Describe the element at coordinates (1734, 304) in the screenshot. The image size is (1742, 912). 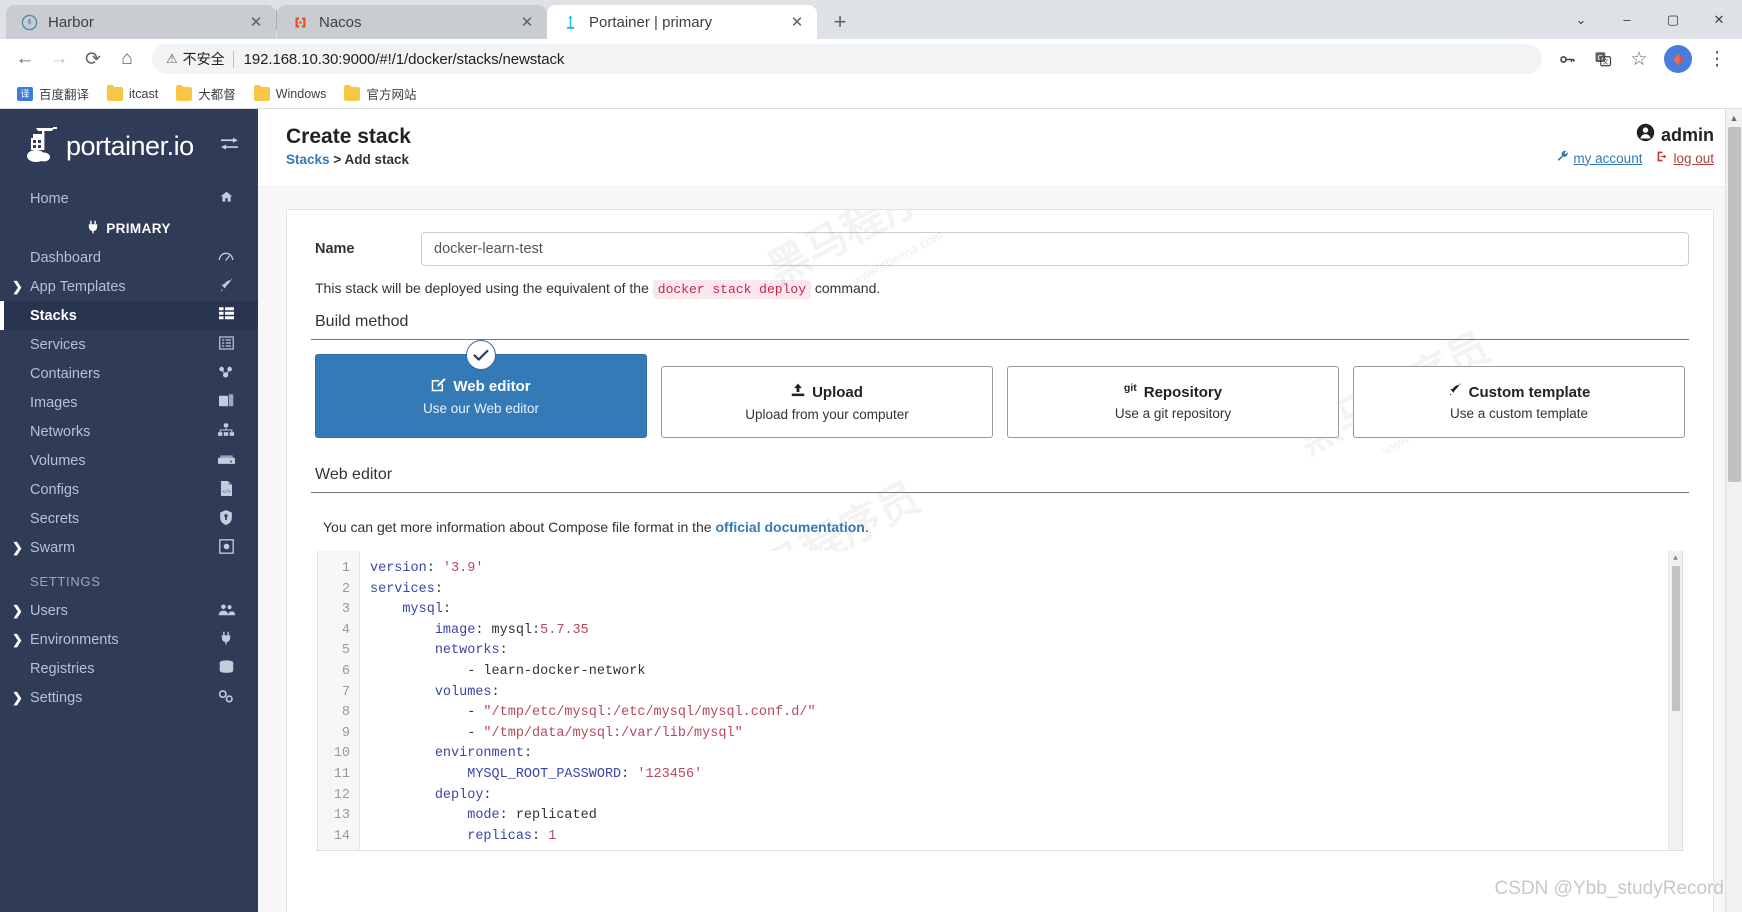
I see `page-scroll-thumb` at that location.